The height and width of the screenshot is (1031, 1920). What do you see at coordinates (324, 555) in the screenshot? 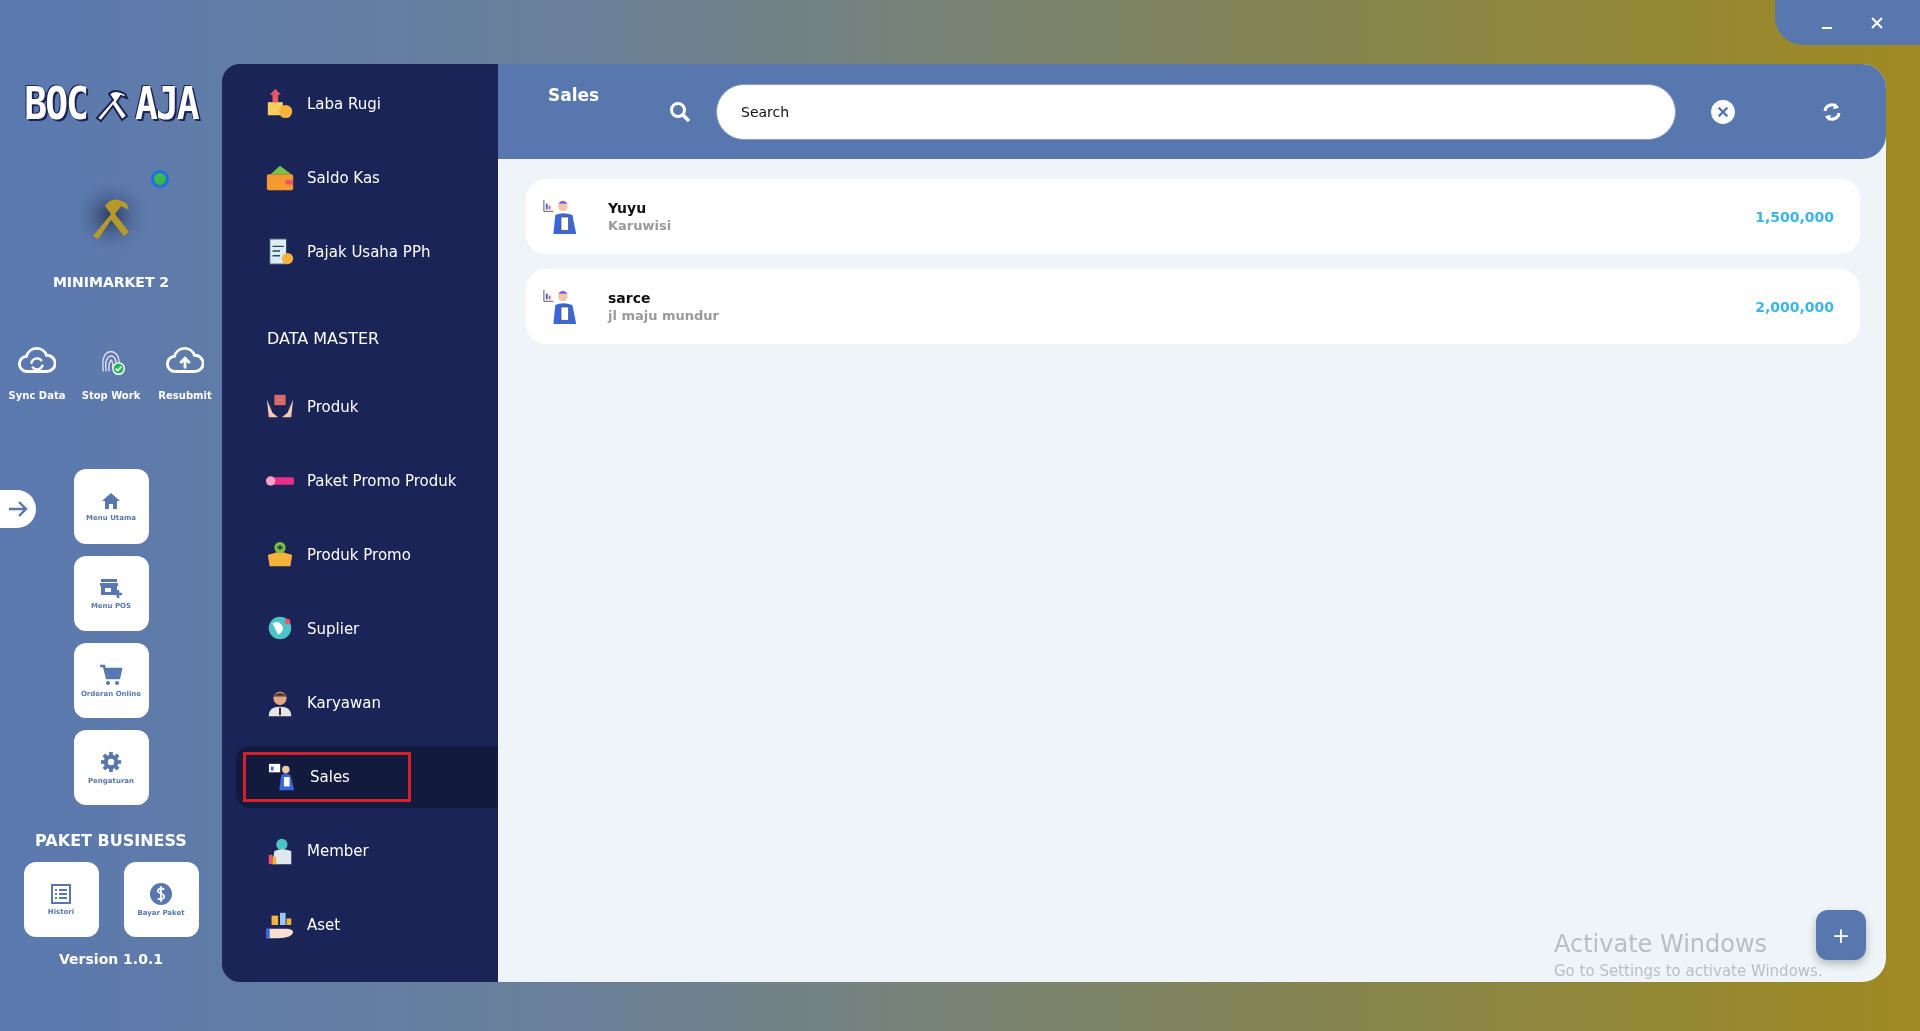
I see `menu-item: Produk Promo` at bounding box center [324, 555].